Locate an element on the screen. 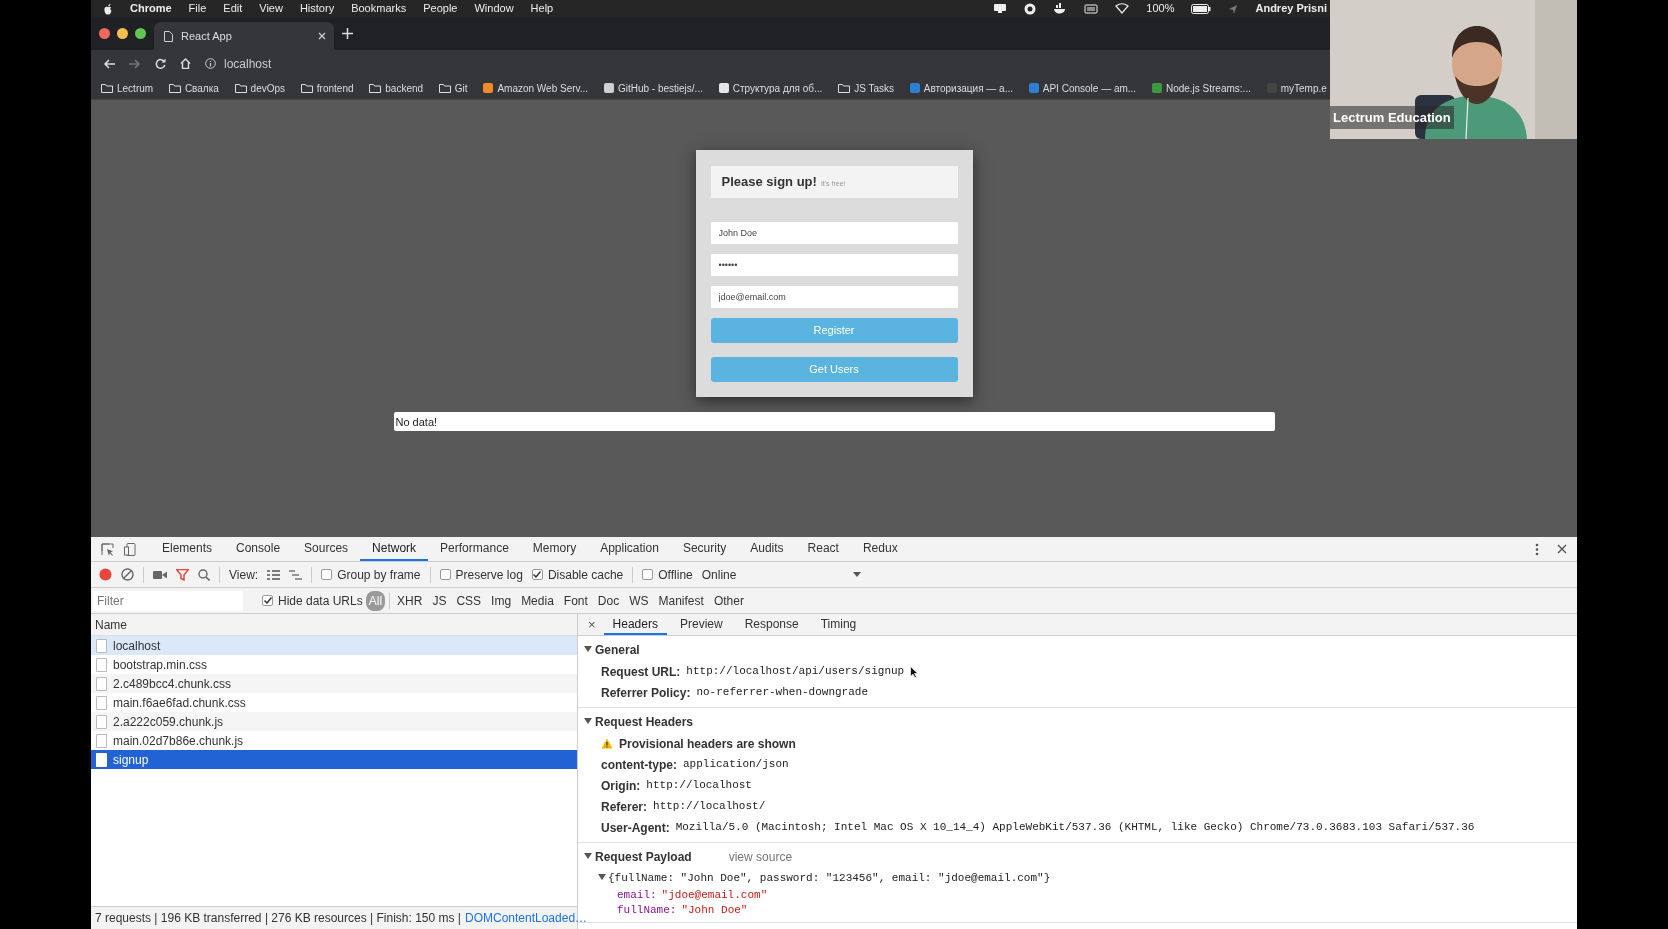 The image size is (1668, 929). app-menu: Chrome is located at coordinates (151, 8).